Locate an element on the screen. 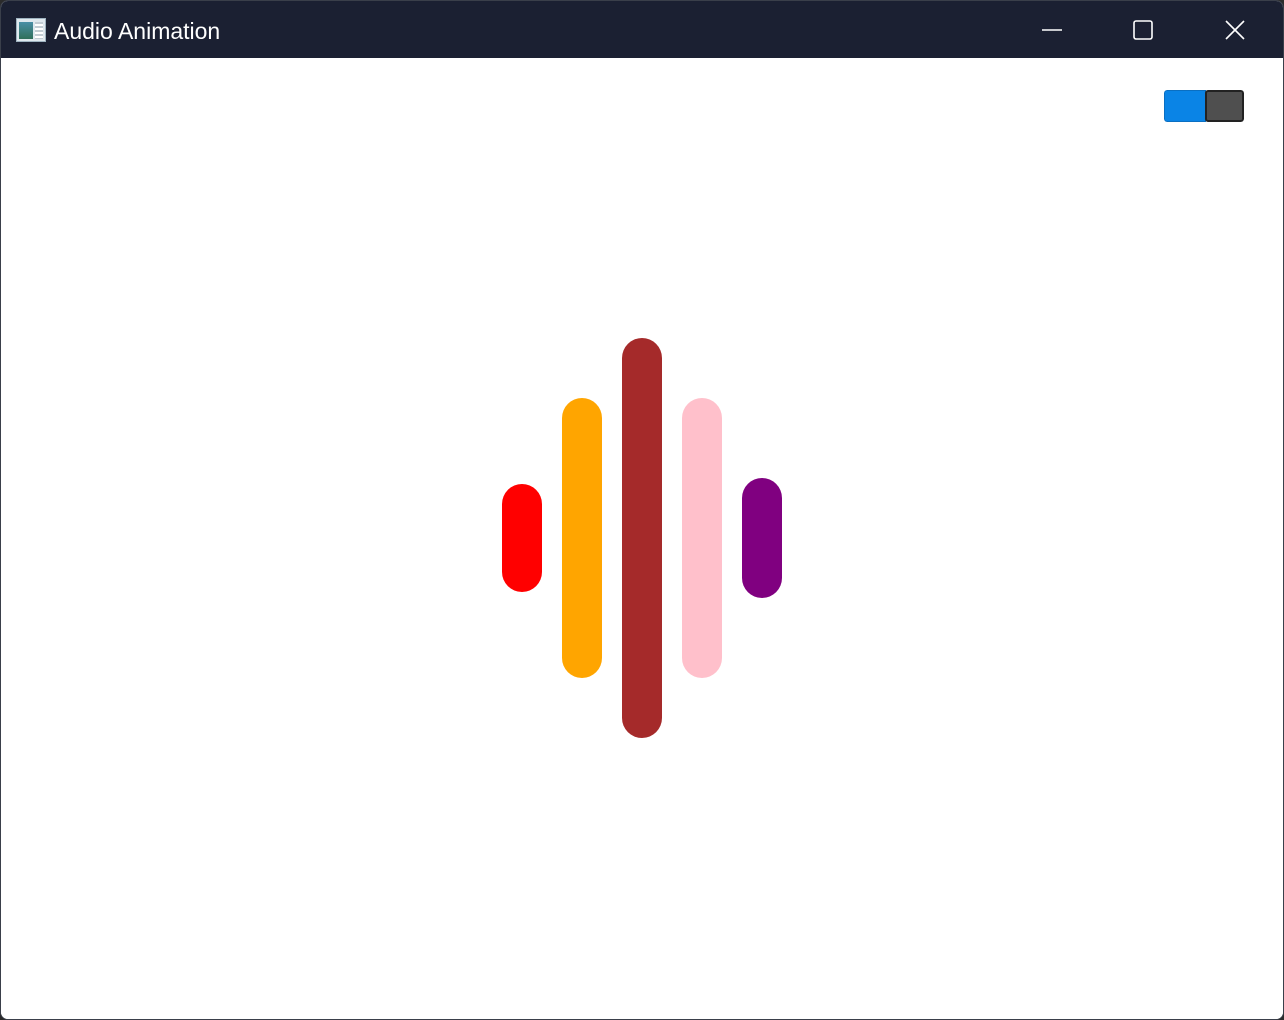  app-window-icon is located at coordinates (31, 30).